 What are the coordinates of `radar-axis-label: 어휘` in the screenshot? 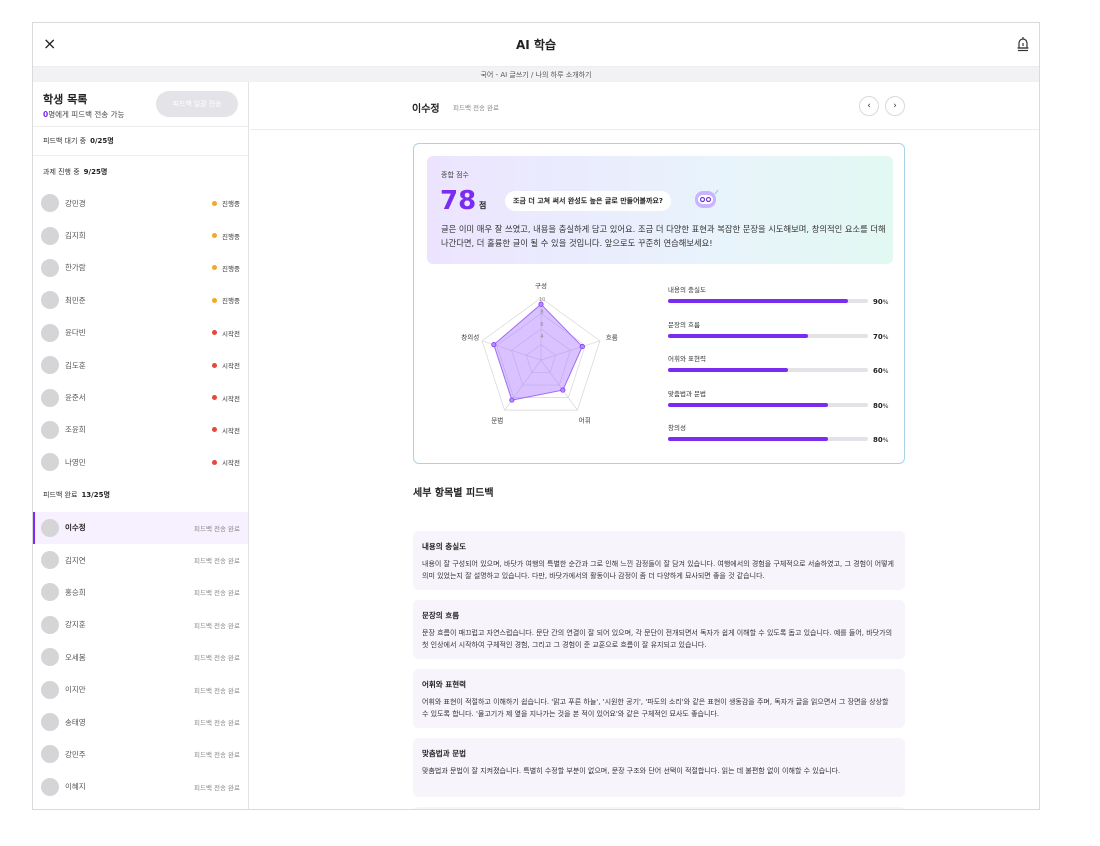 It's located at (585, 420).